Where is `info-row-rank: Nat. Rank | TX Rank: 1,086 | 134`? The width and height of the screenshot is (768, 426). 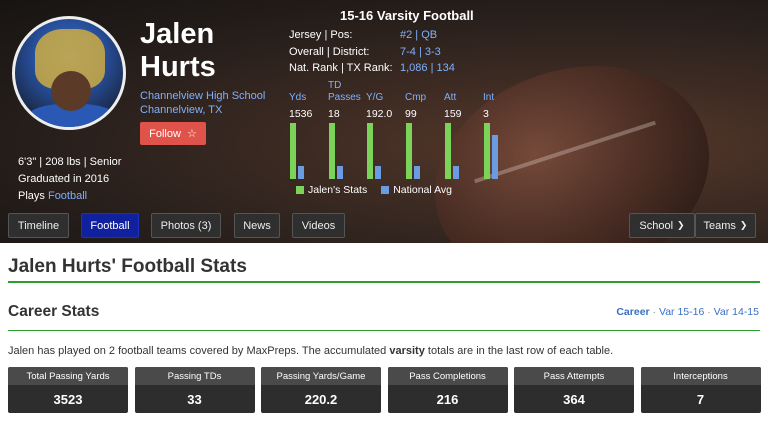 info-row-rank: Nat. Rank | TX Rank: 1,086 | 134 is located at coordinates (372, 68).